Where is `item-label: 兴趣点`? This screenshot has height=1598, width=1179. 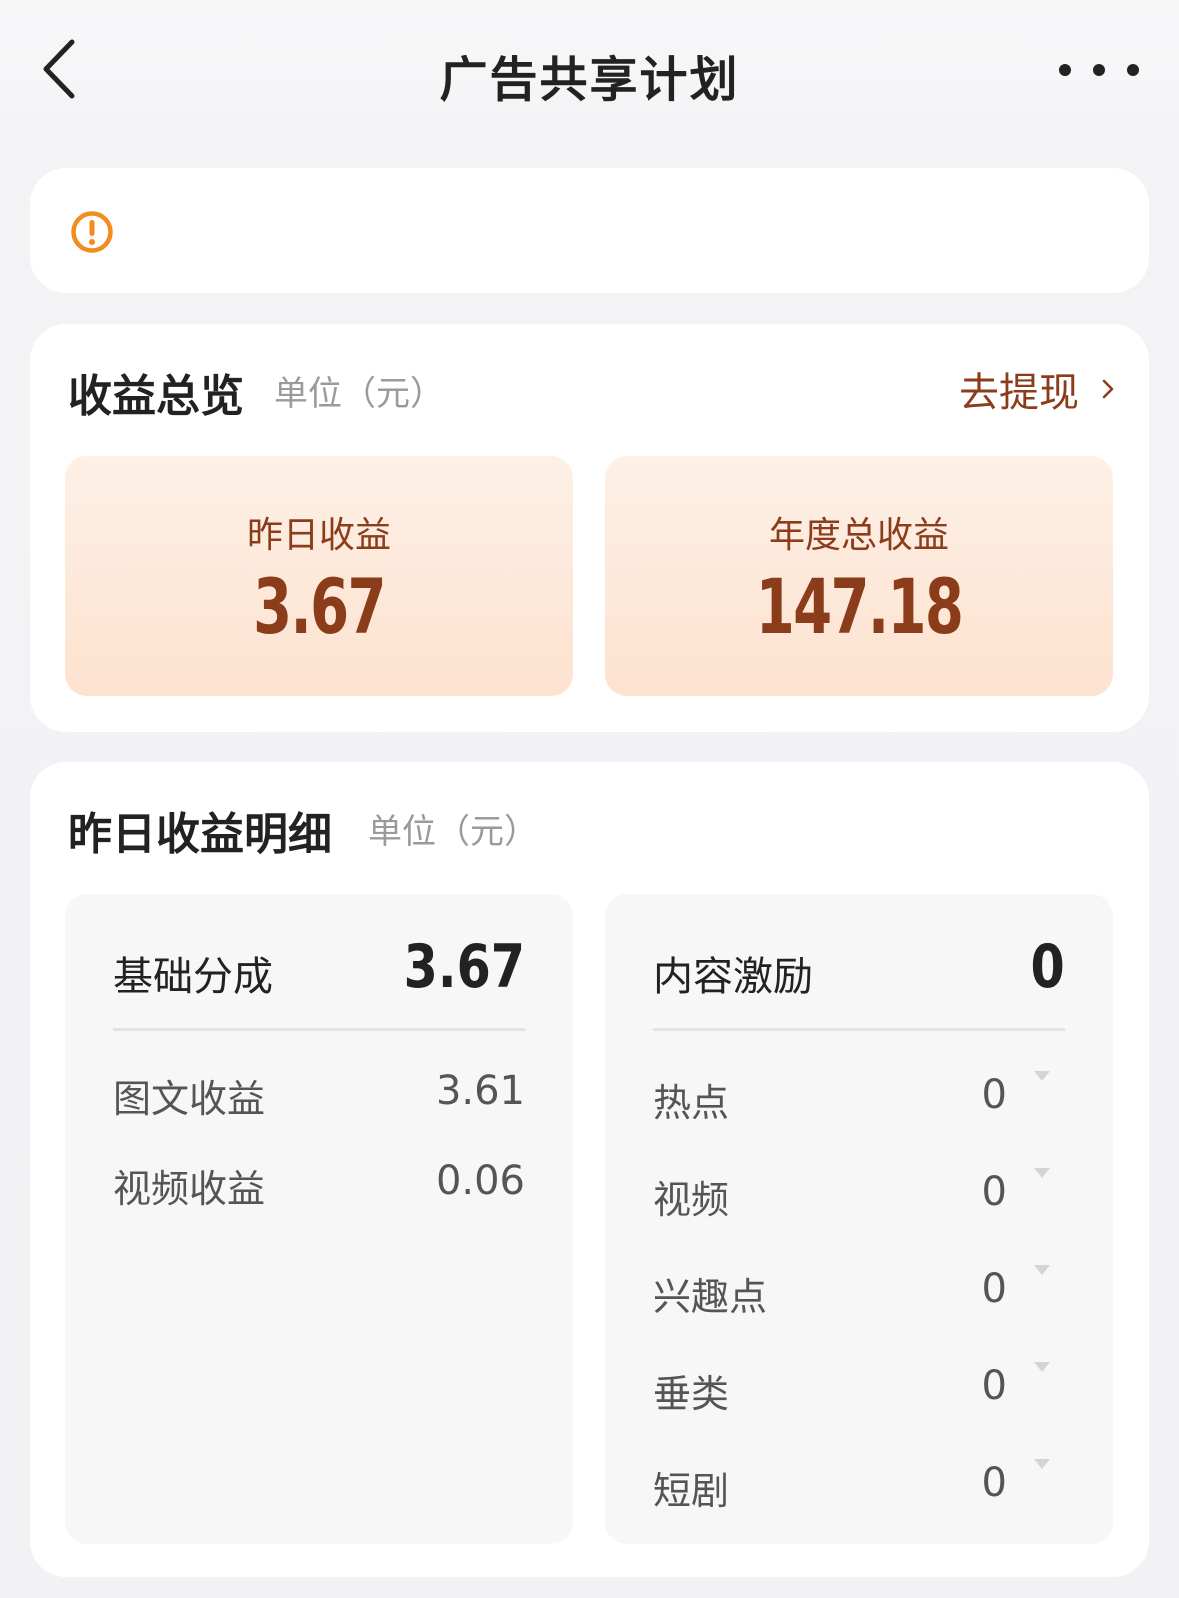
item-label: 兴趣点 is located at coordinates (710, 1297).